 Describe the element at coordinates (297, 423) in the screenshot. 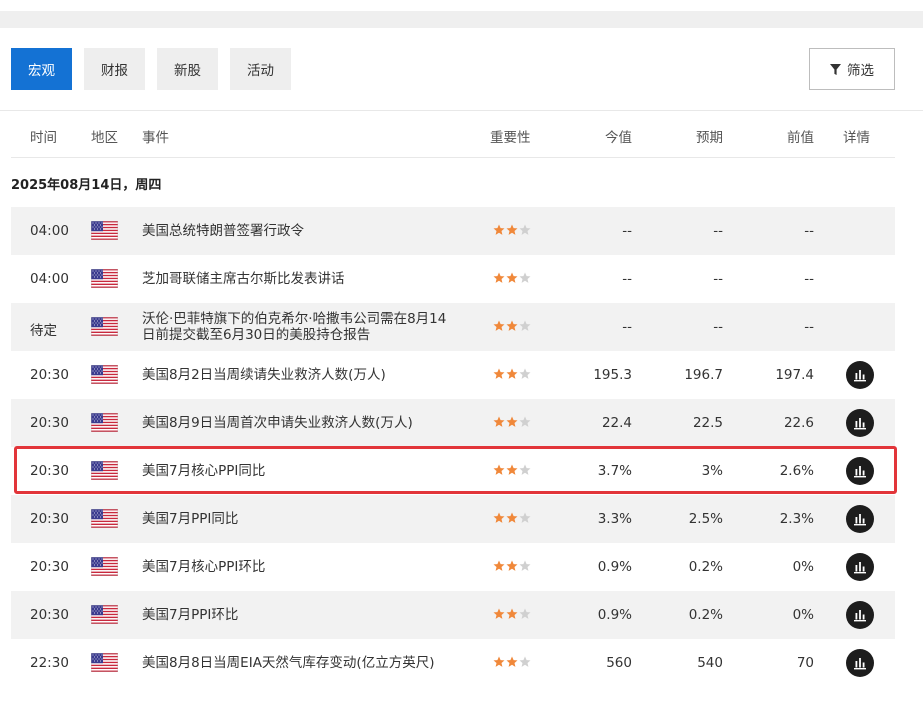

I see `event-title: 美国8月9日当周首次申请失业救济人数(万人)` at that location.